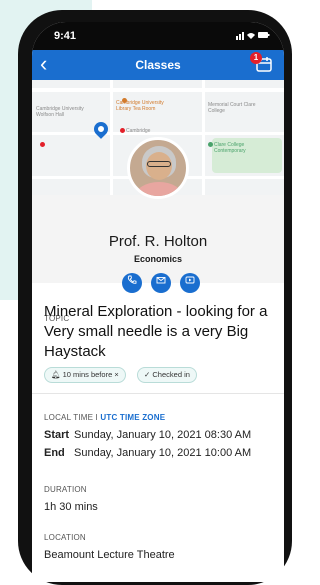 The width and height of the screenshot is (320, 585). I want to click on check-icon: ✓, so click(147, 374).